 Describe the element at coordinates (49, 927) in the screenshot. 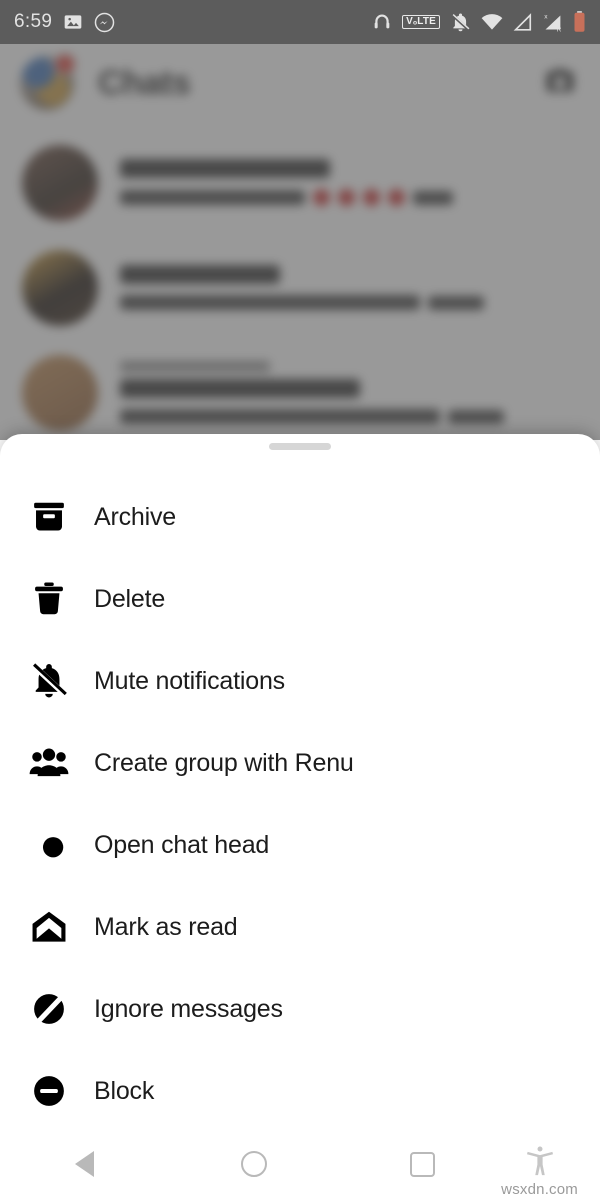

I see `open-envelope-icon` at that location.